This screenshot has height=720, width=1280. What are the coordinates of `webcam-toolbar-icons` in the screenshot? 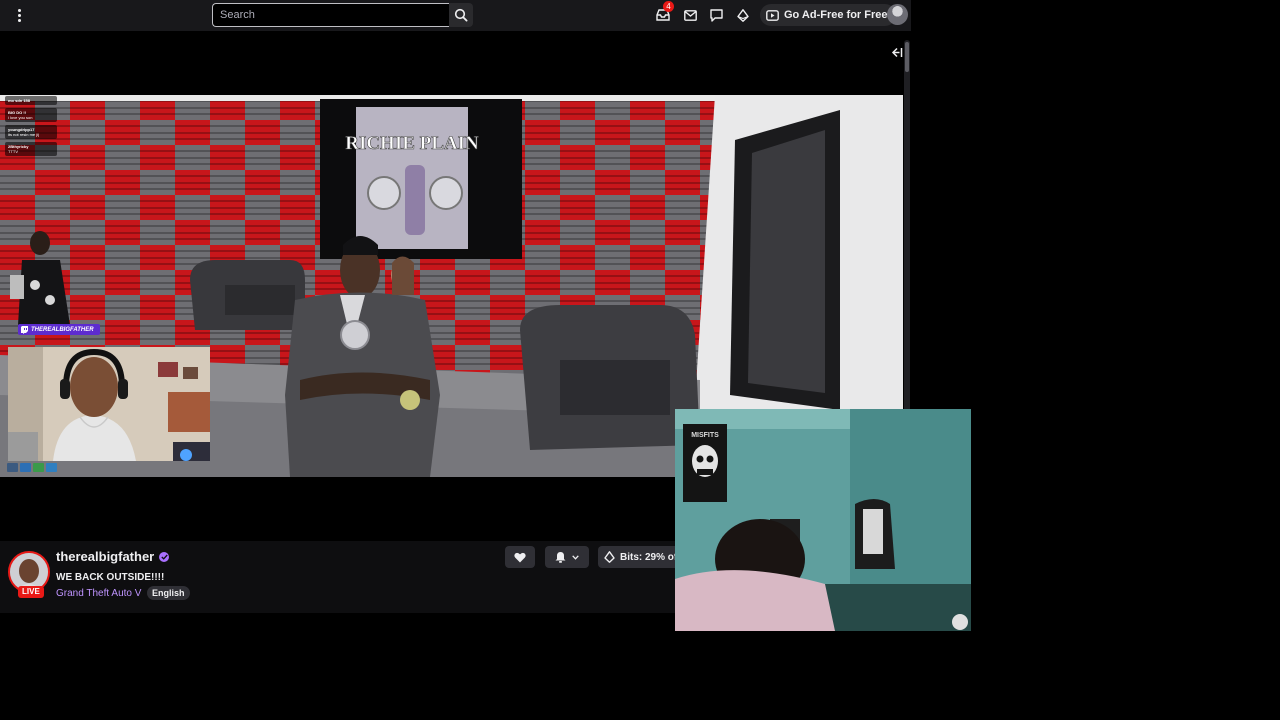 It's located at (32, 467).